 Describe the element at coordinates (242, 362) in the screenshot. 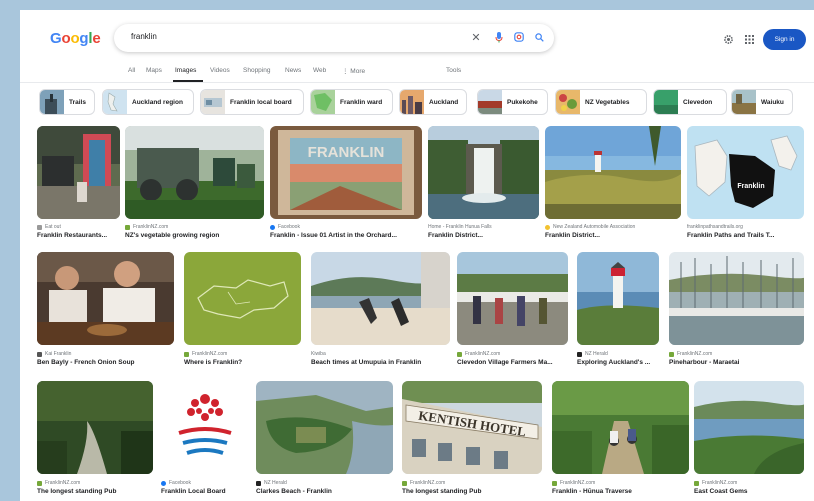

I see `result-caption: Where is Franklin?` at that location.